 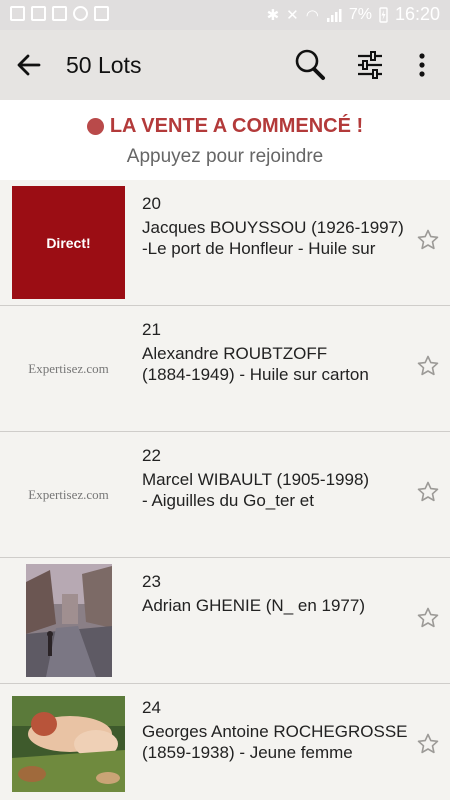 I want to click on lot-desc-line2: -Le port de Honfleur - Huile sur, so click(x=259, y=248).